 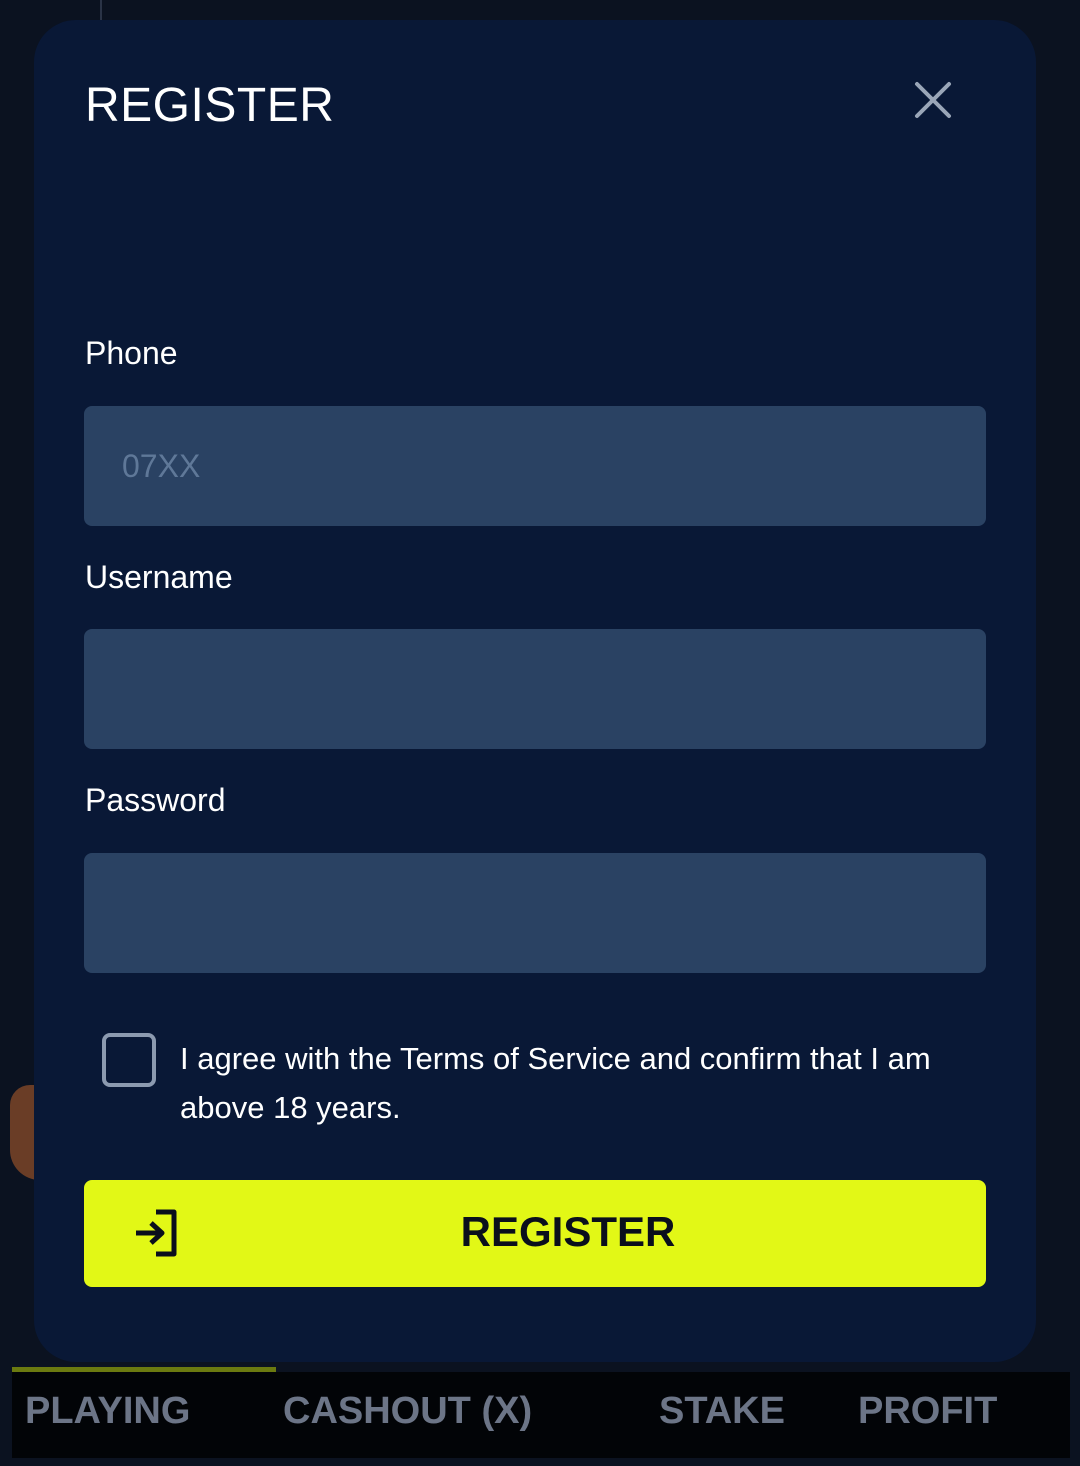 What do you see at coordinates (131, 353) in the screenshot?
I see `phone-label: Phone` at bounding box center [131, 353].